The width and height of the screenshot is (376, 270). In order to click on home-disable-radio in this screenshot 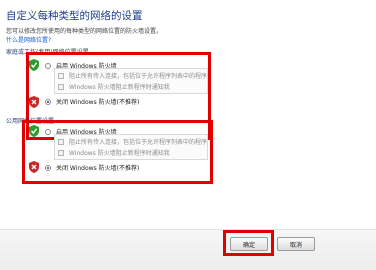, I will do `click(48, 101)`.